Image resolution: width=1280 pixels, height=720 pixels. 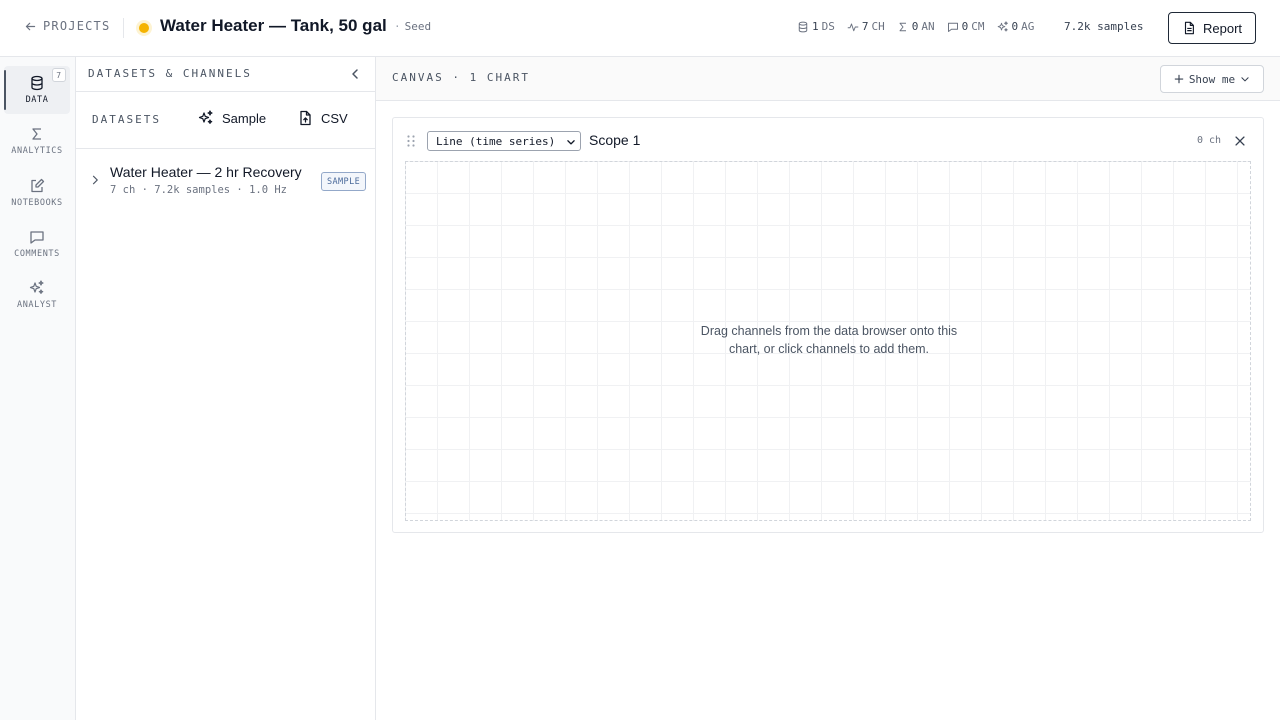 What do you see at coordinates (1209, 140) in the screenshot?
I see `channel-count: 0 ch` at bounding box center [1209, 140].